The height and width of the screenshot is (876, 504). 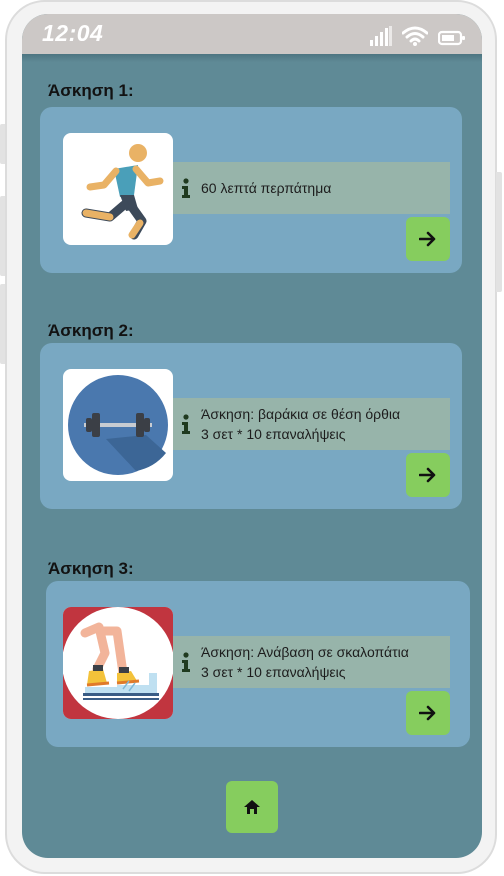 I want to click on exercise-1-title: Άσκηση 1:, so click(x=91, y=90).